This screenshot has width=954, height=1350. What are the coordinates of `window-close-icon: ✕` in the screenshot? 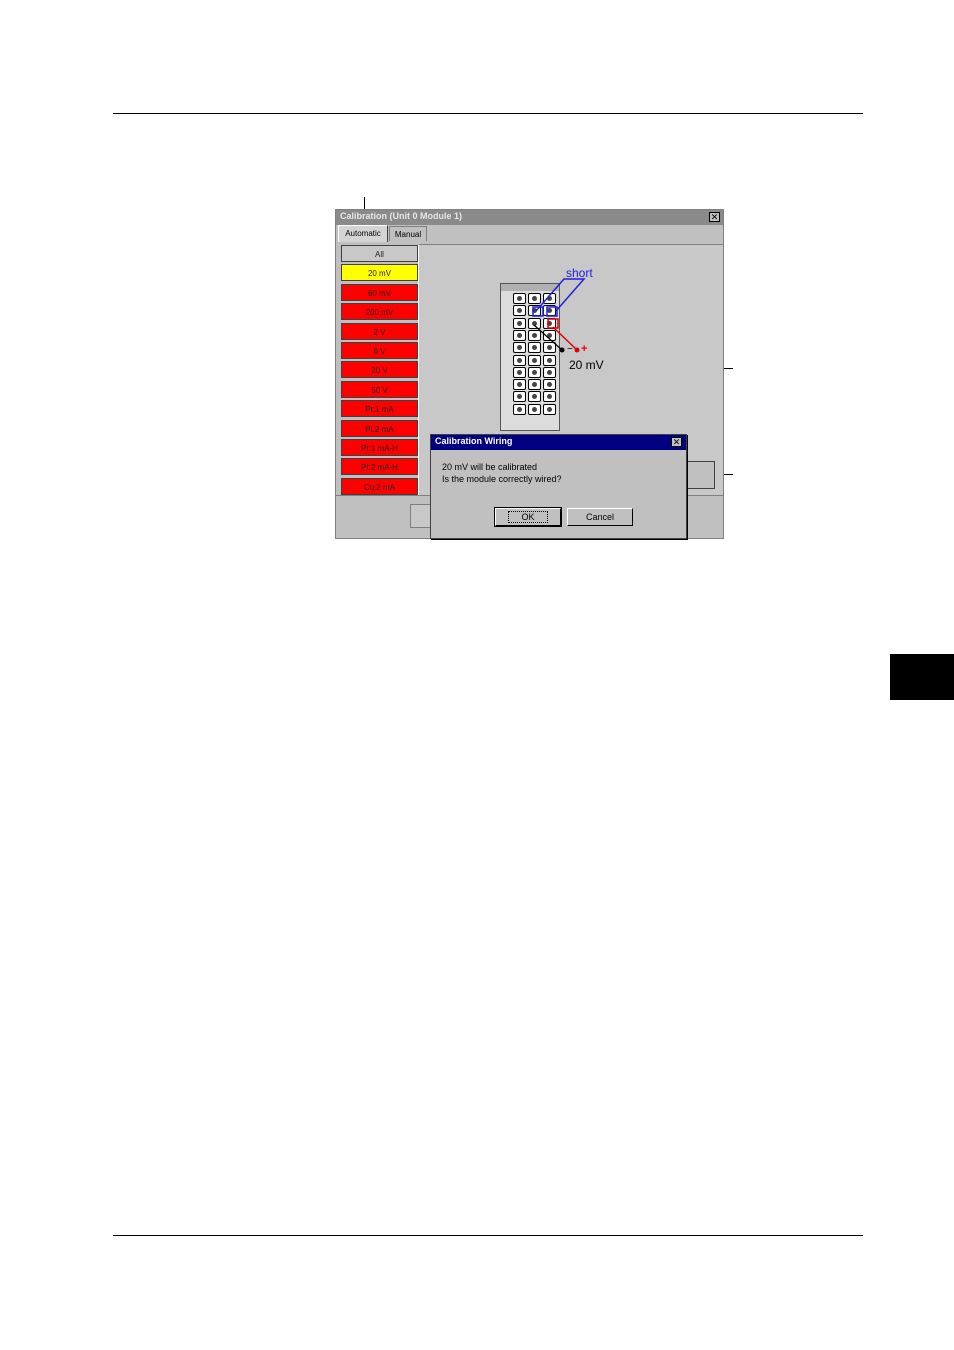 It's located at (714, 217).